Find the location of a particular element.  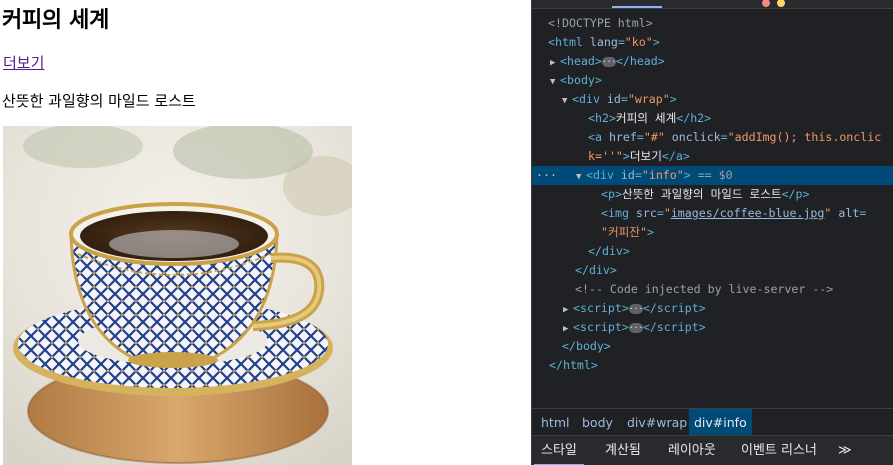

doctype-line: <!DOCTYPE html> is located at coordinates (592, 23).